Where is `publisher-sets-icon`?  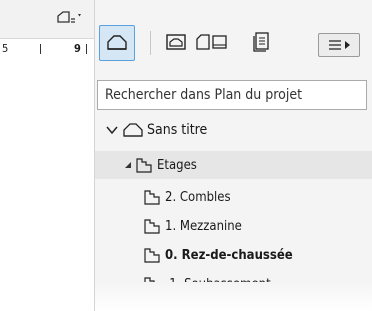 publisher-sets-icon is located at coordinates (261, 42).